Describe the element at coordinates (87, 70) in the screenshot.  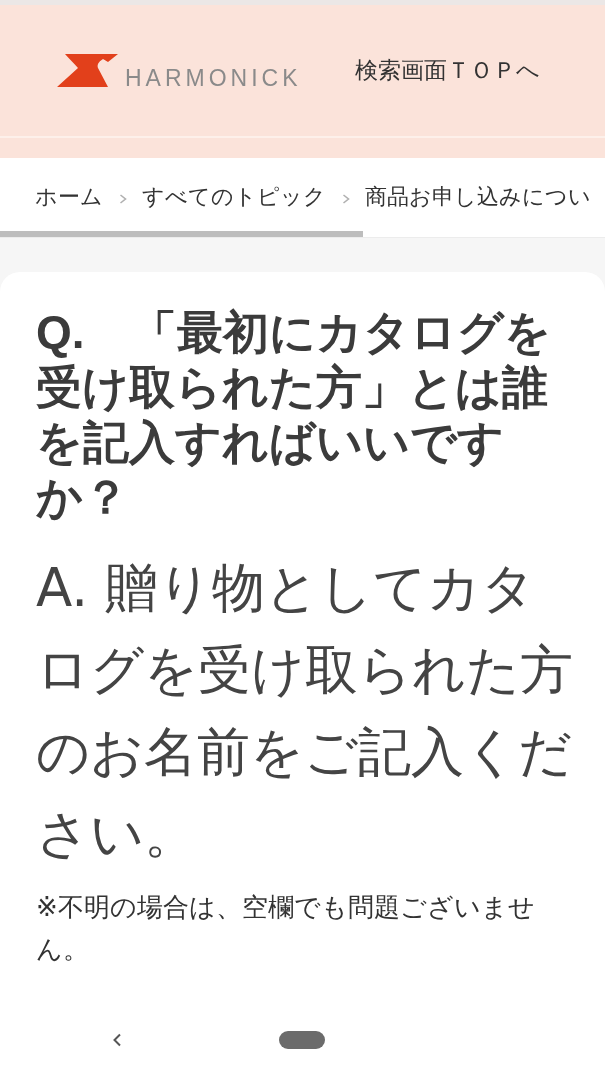
I see `logo-icon` at that location.